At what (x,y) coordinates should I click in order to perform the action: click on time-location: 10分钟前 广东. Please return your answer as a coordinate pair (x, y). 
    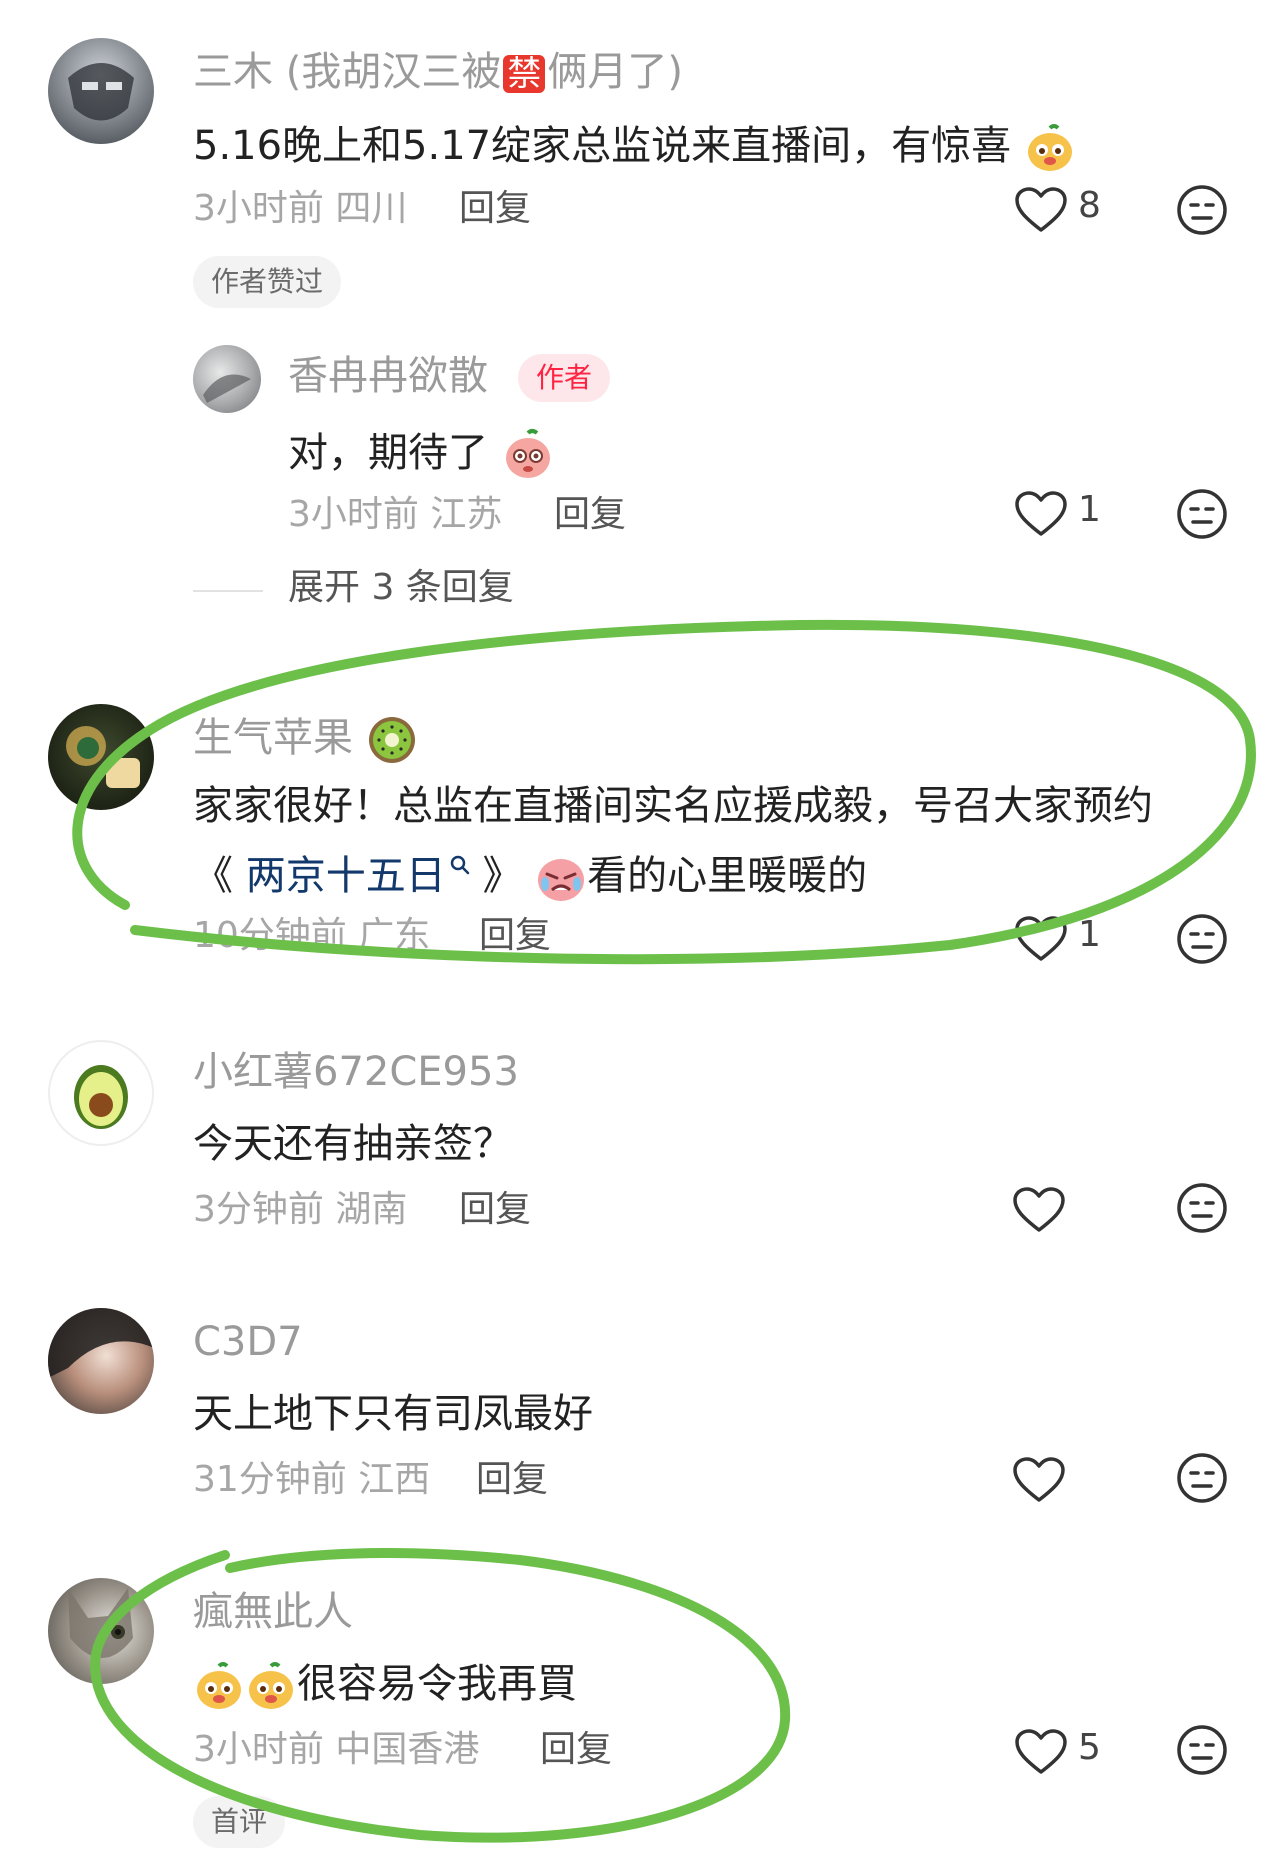
    Looking at the image, I should click on (312, 935).